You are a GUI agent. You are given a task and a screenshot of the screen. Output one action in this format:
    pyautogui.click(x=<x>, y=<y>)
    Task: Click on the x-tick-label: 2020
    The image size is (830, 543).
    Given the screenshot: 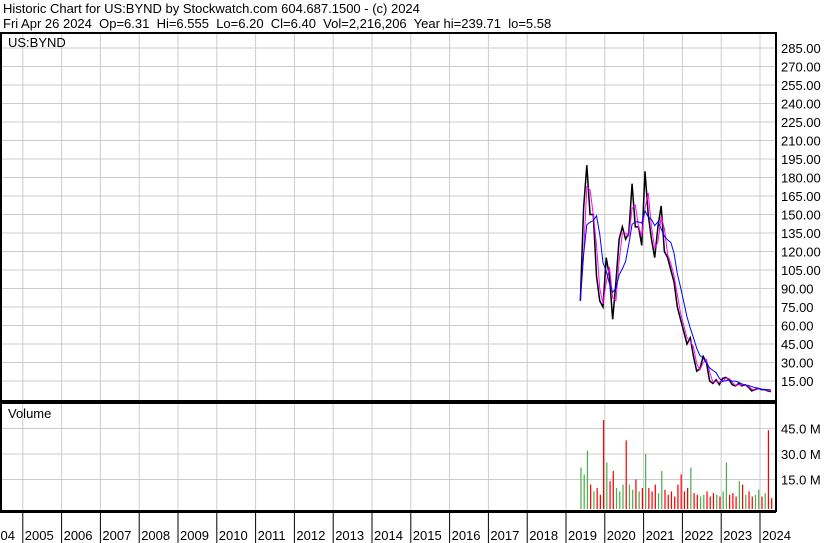 What is the action you would take?
    pyautogui.click(x=621, y=535)
    